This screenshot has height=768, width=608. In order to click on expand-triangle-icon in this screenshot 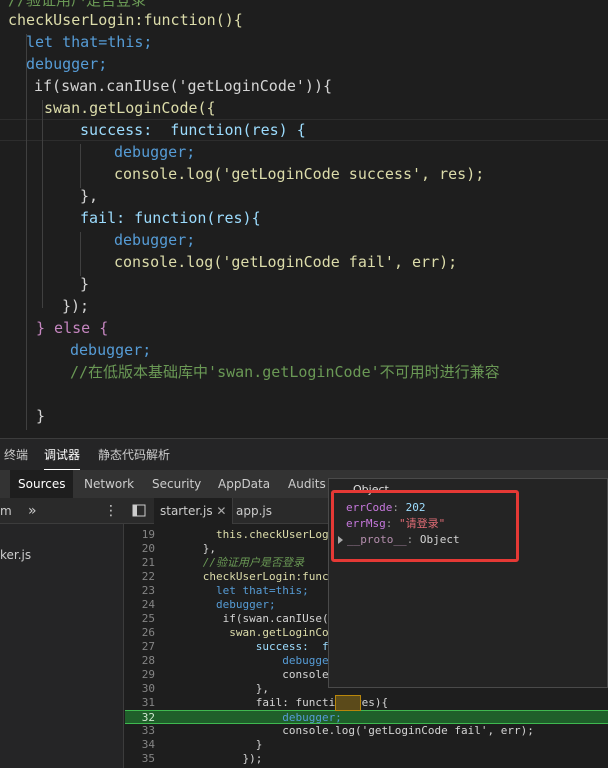, I will do `click(340, 540)`.